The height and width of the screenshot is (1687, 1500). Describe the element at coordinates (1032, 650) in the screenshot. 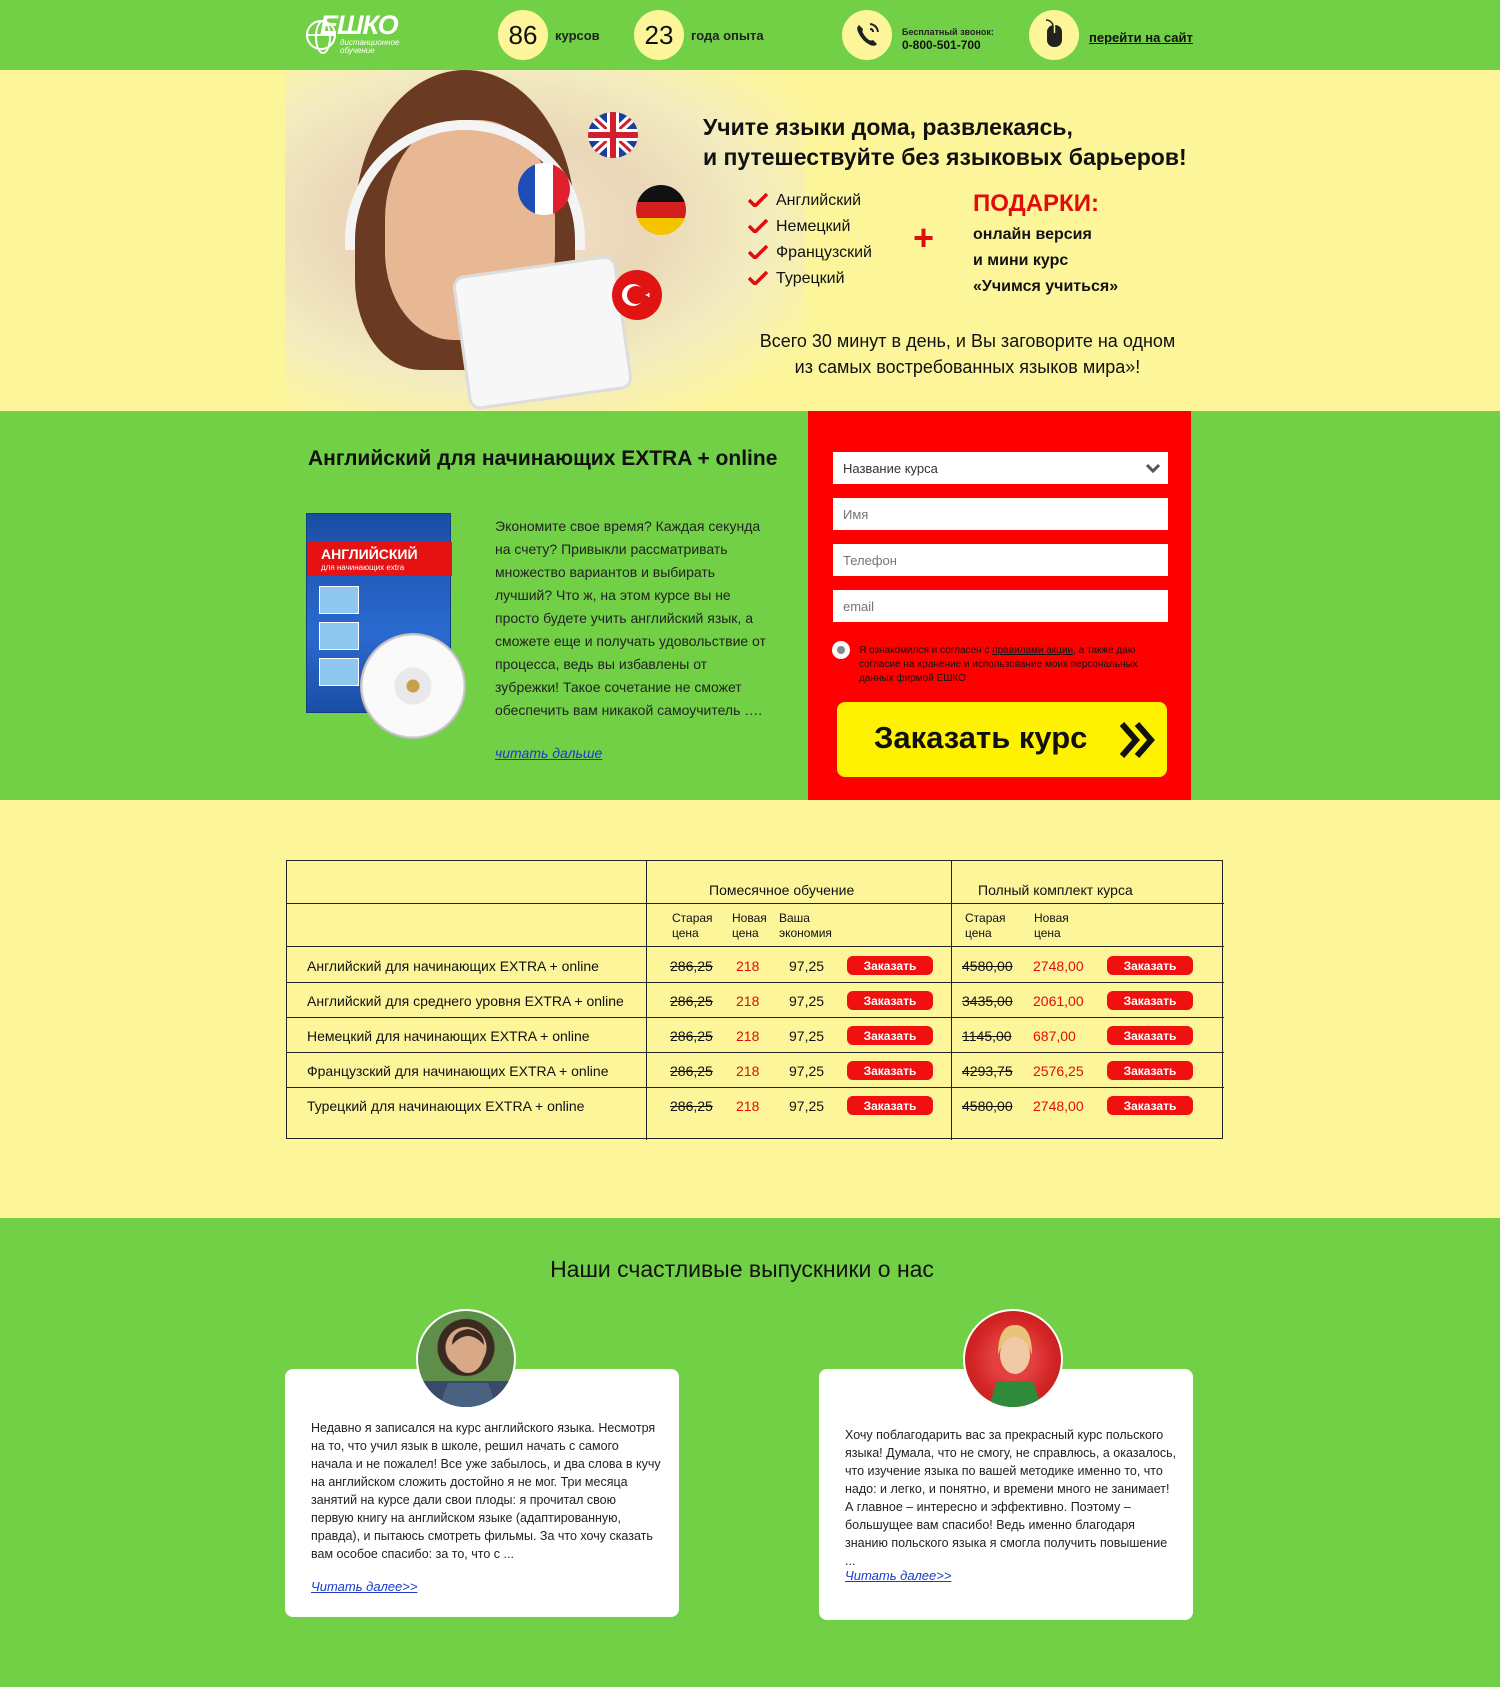

I see `rules-link: правилами акции` at that location.